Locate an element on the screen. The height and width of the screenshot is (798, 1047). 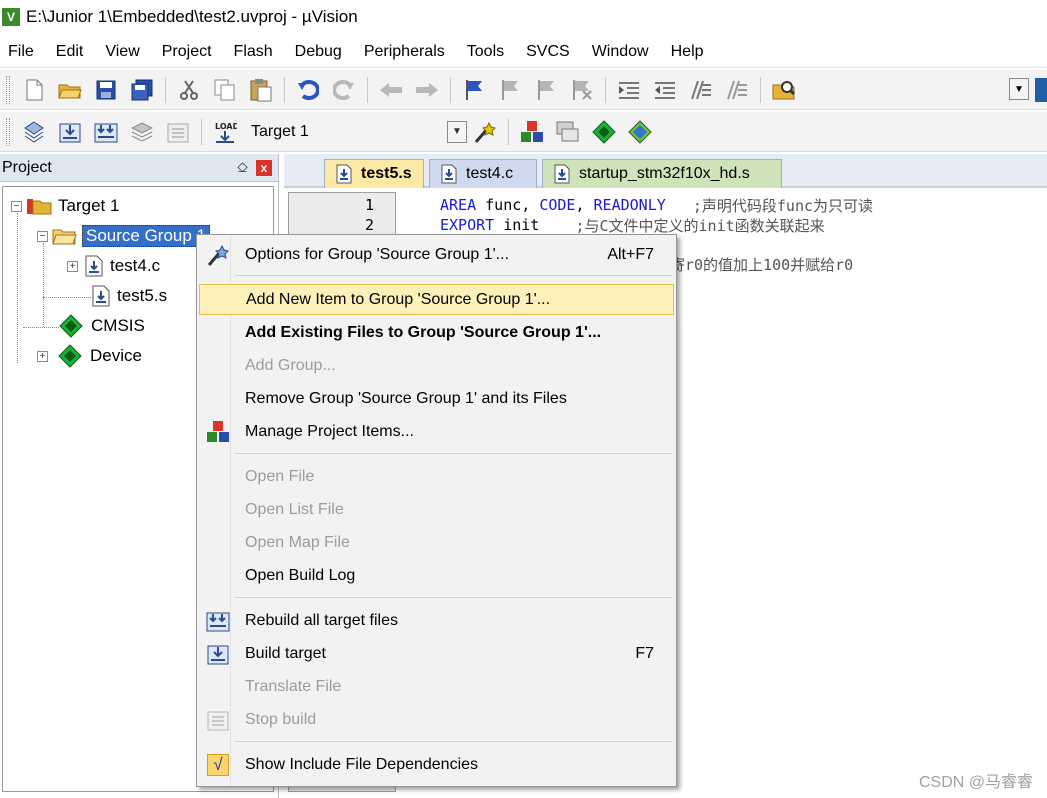
menu-window: Window is located at coordinates (620, 52).